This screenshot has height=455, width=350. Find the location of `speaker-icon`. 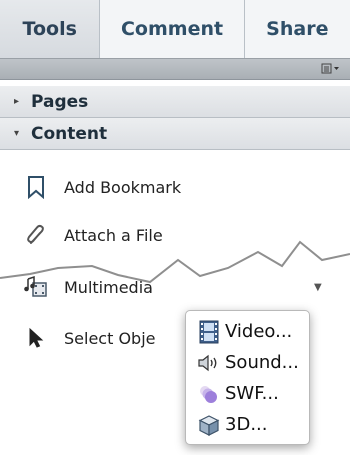

speaker-icon is located at coordinates (209, 363).